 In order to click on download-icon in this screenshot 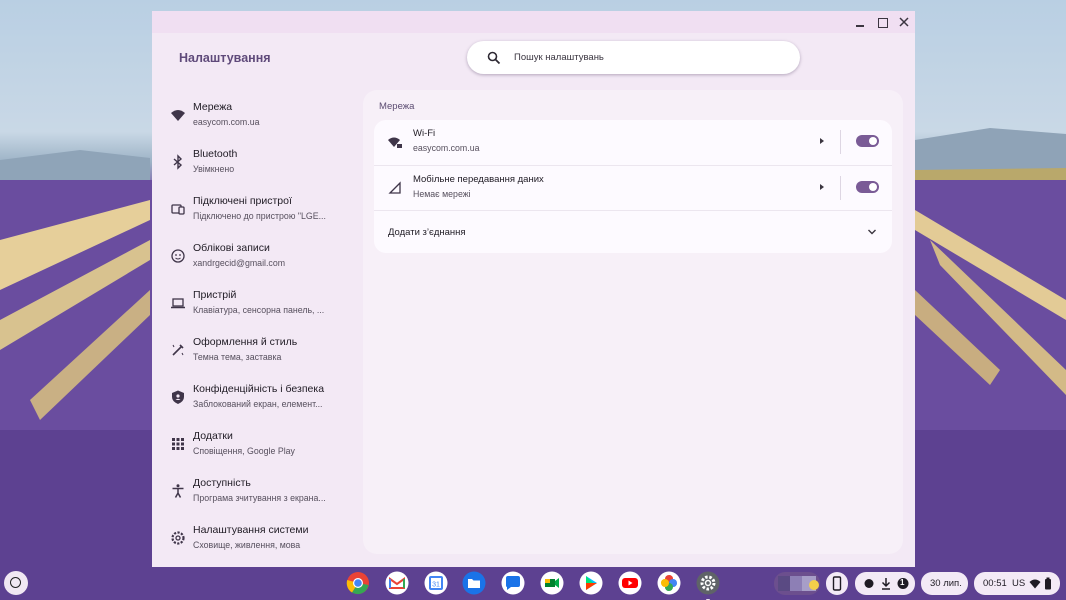, I will do `click(886, 584)`.